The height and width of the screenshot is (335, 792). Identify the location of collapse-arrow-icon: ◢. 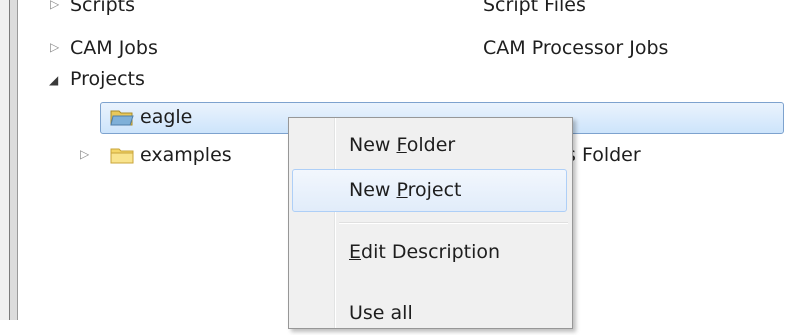
(53, 80).